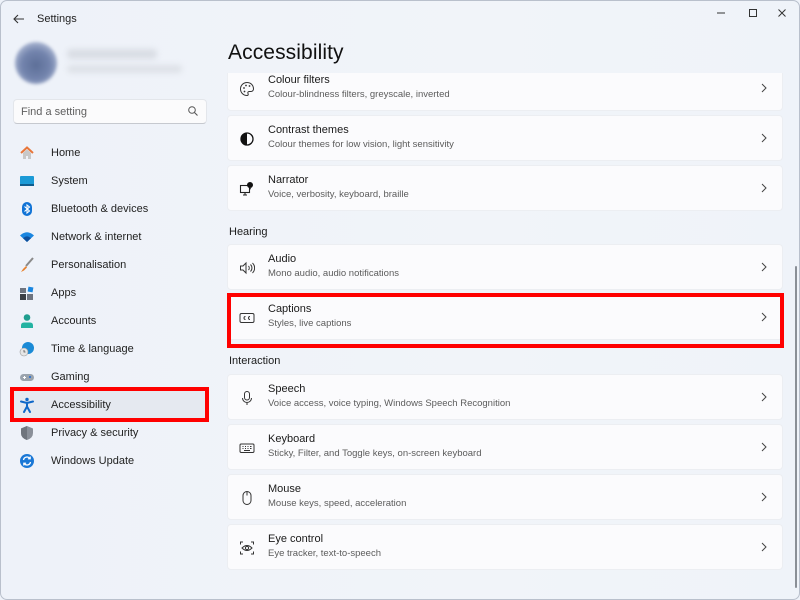 Image resolution: width=800 pixels, height=600 pixels. I want to click on profile-name-blurred, so click(112, 54).